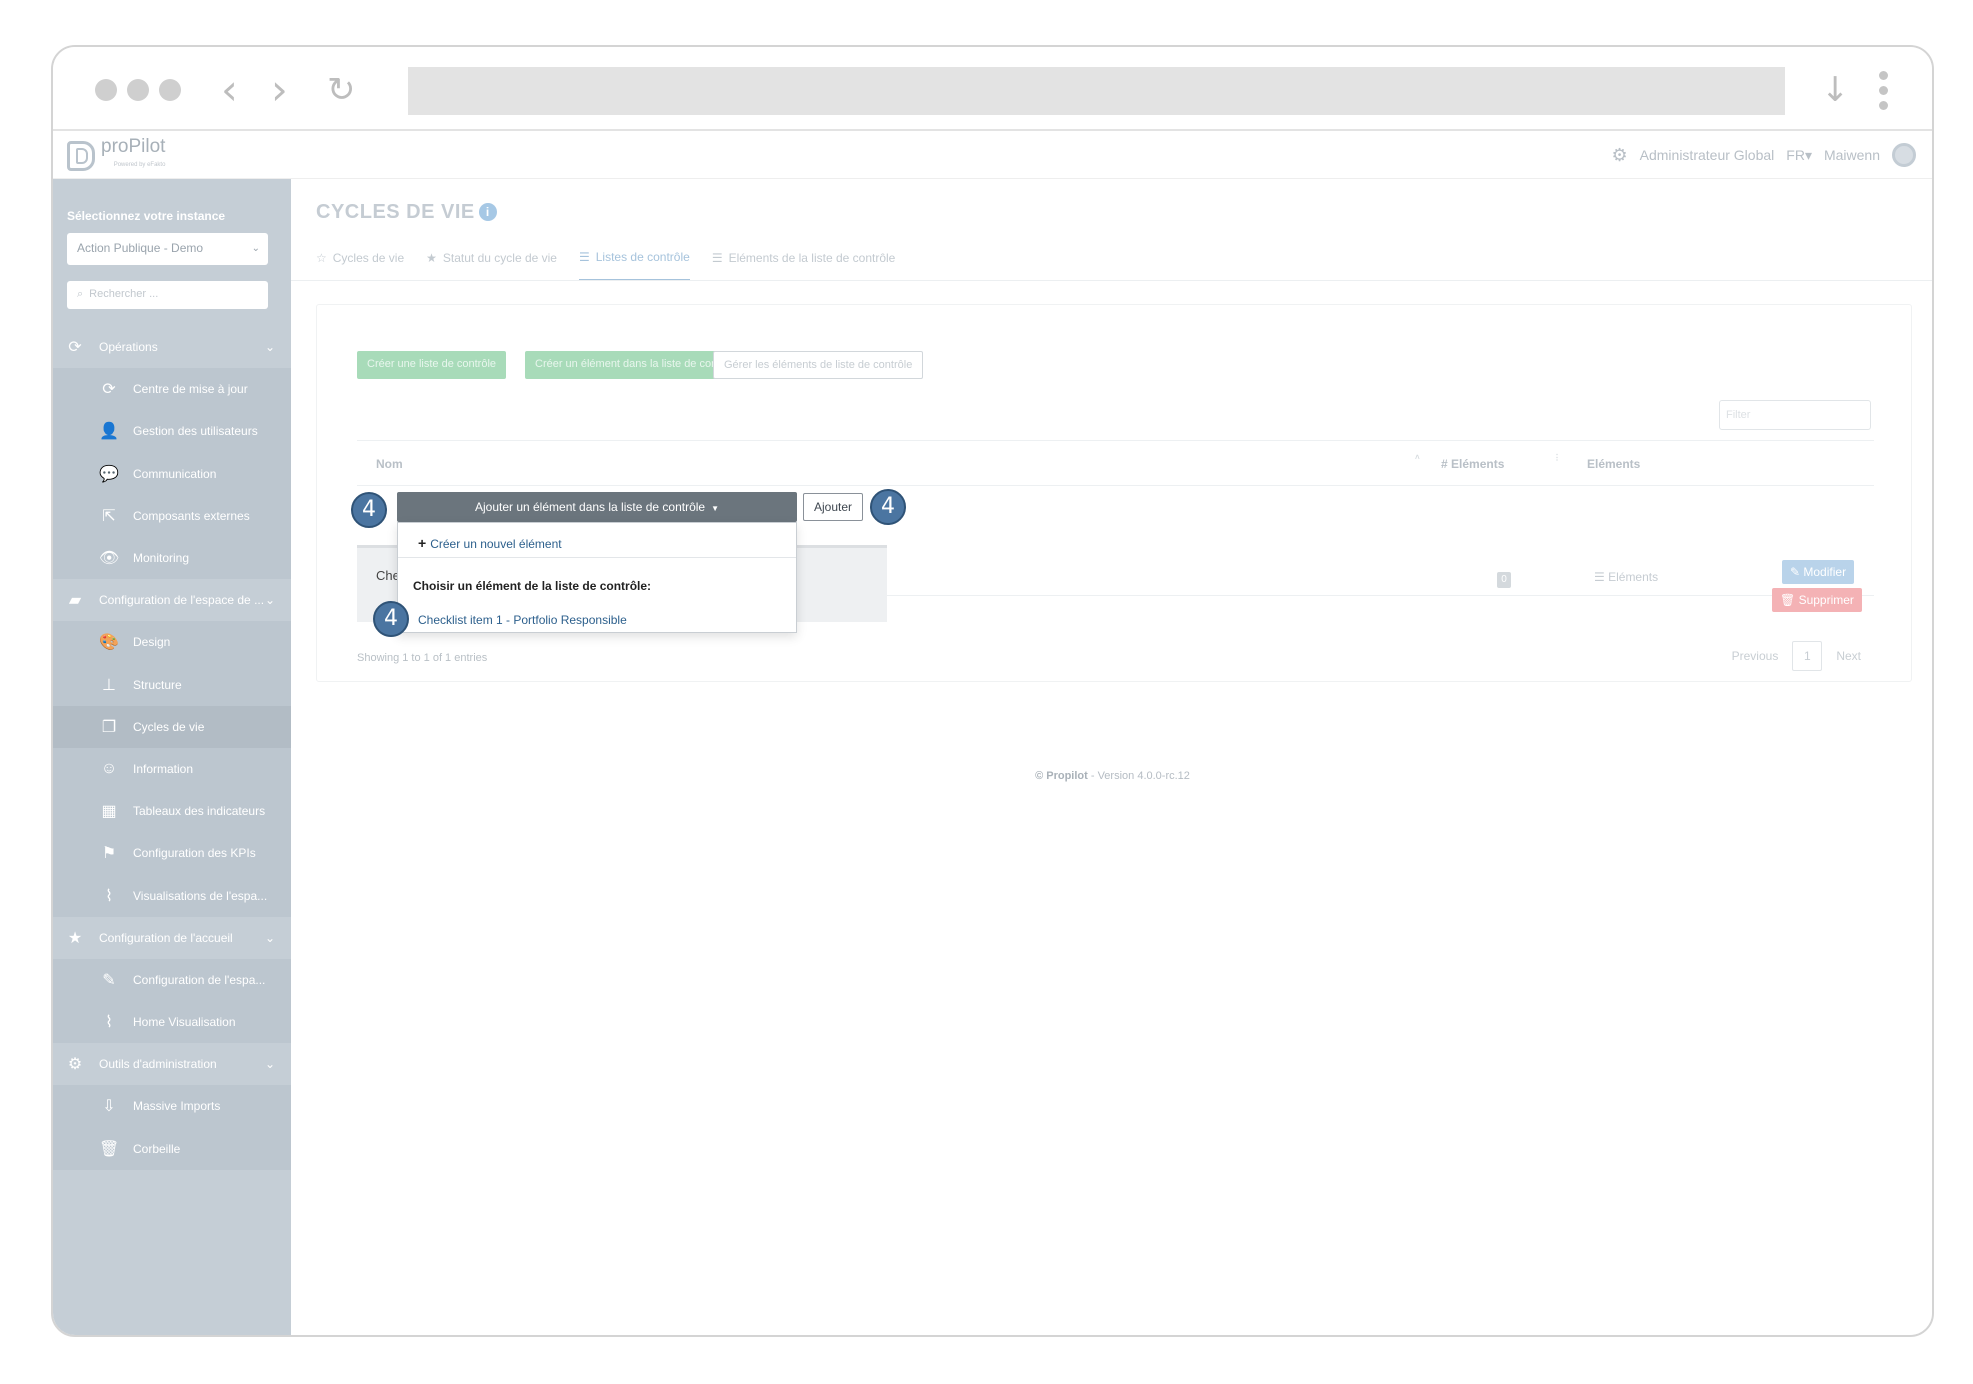 This screenshot has width=1973, height=1384. I want to click on column-elements: Eléments, so click(1613, 464).